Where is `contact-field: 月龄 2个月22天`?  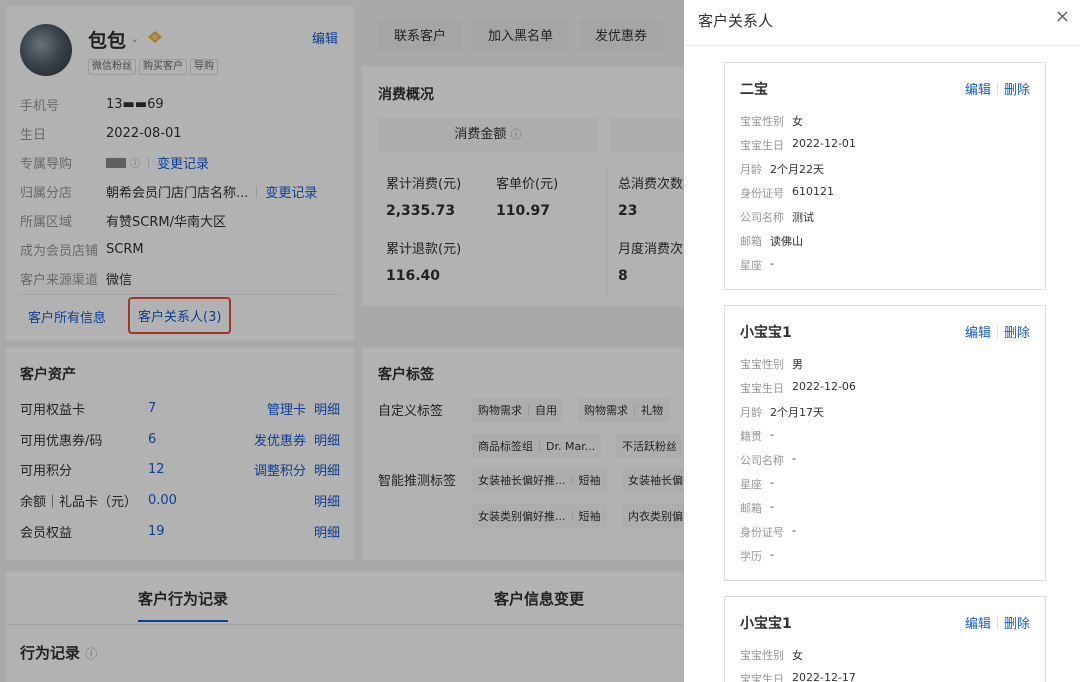
contact-field: 月龄 2个月22天 is located at coordinates (782, 169).